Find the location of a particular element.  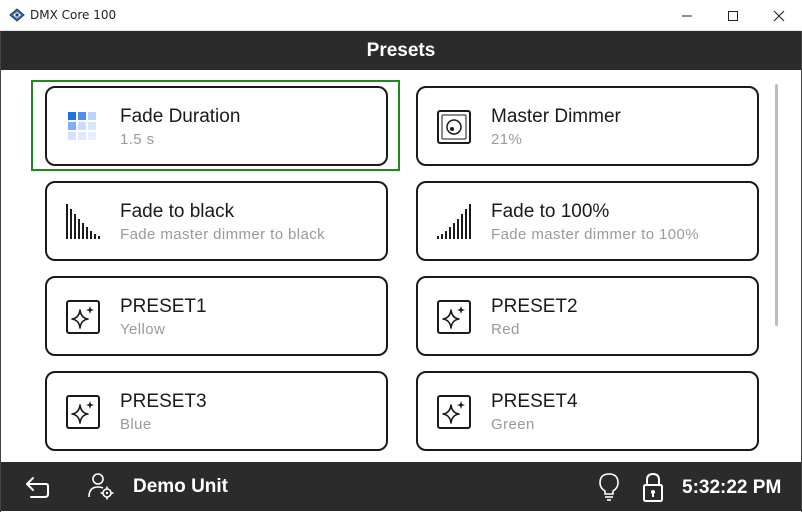

minimize-icon is located at coordinates (687, 15).